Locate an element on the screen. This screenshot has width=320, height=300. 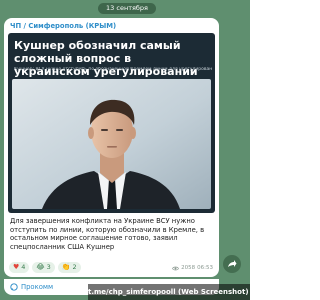
comments-label: Прокомм is located at coordinates (37, 287).